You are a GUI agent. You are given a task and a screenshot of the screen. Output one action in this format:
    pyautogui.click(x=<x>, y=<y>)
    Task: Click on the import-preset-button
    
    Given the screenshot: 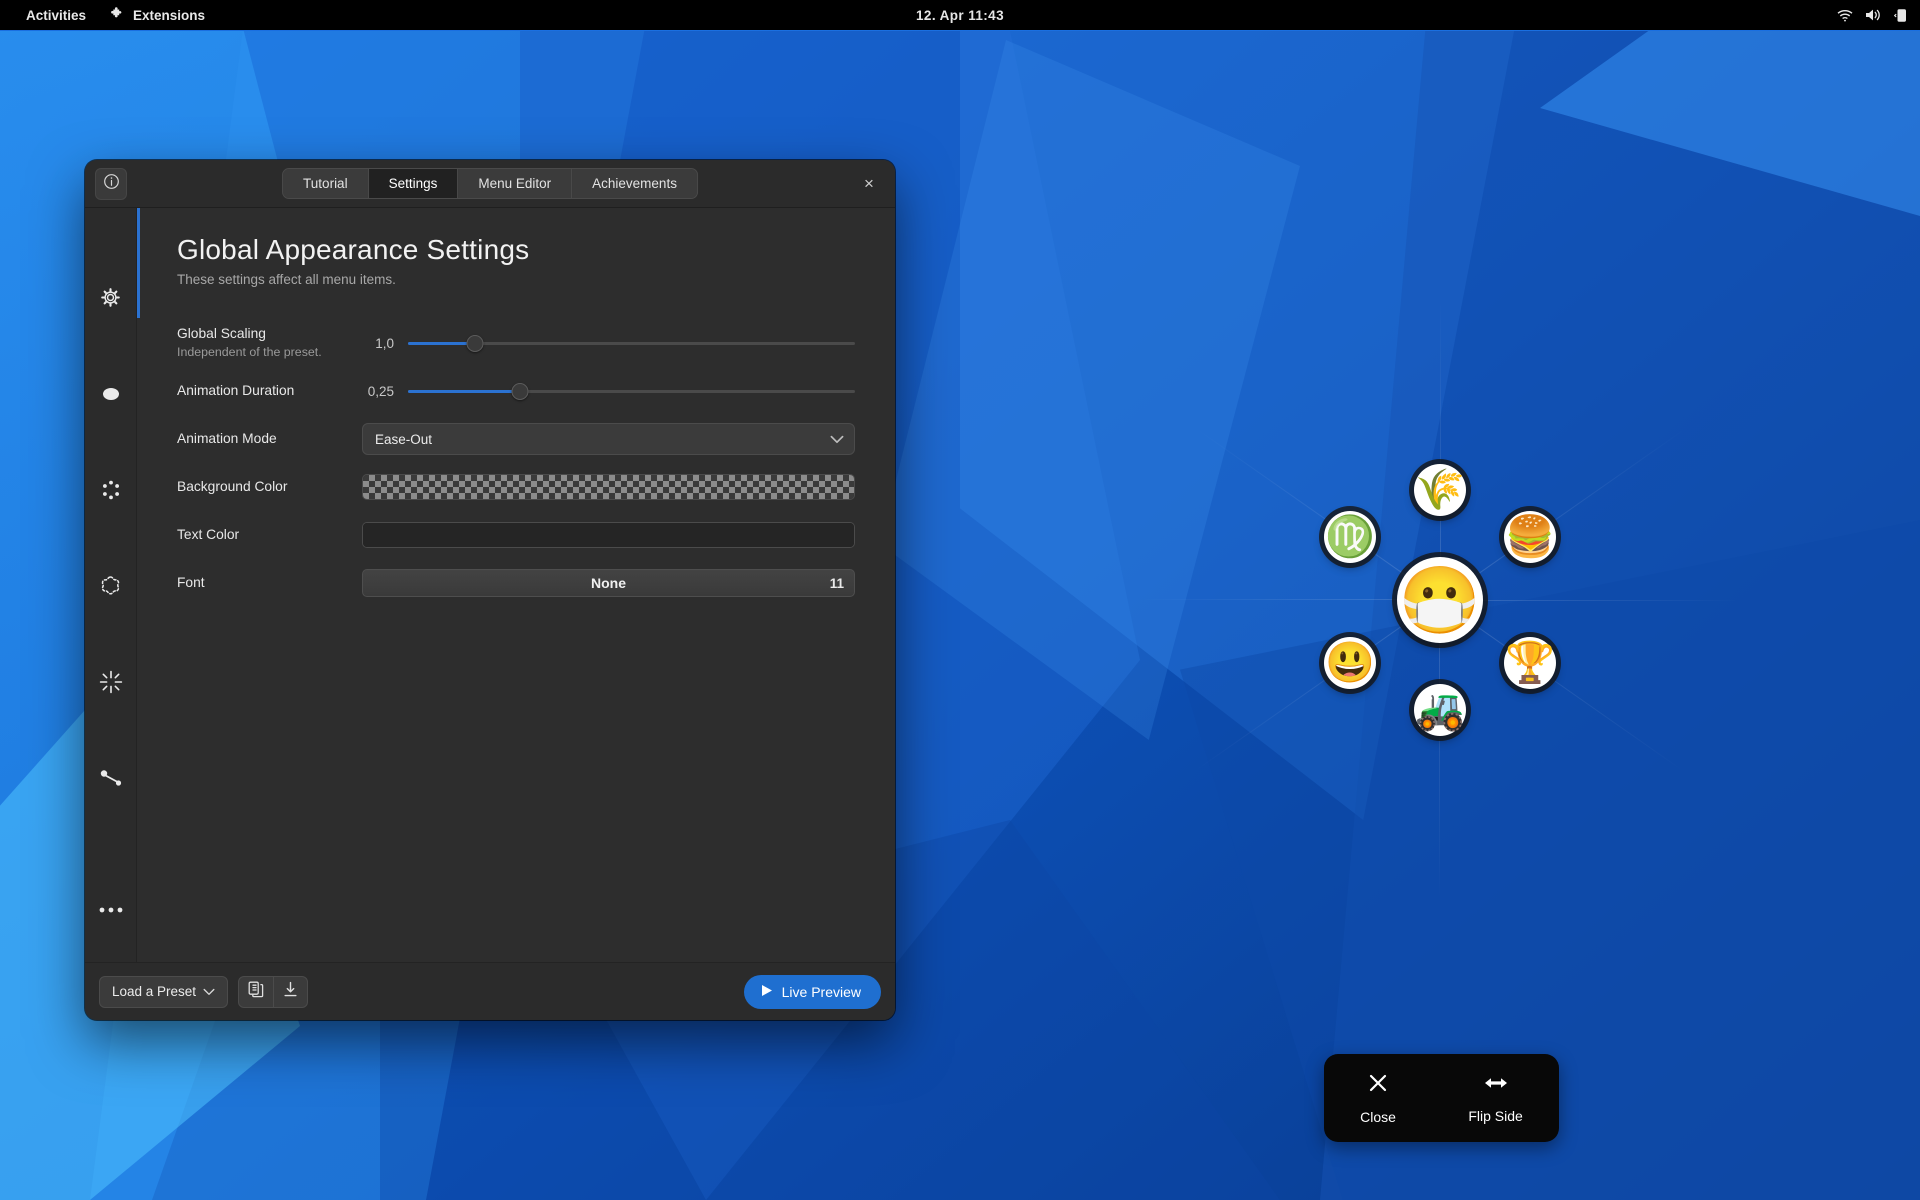 What is the action you would take?
    pyautogui.click(x=290, y=991)
    